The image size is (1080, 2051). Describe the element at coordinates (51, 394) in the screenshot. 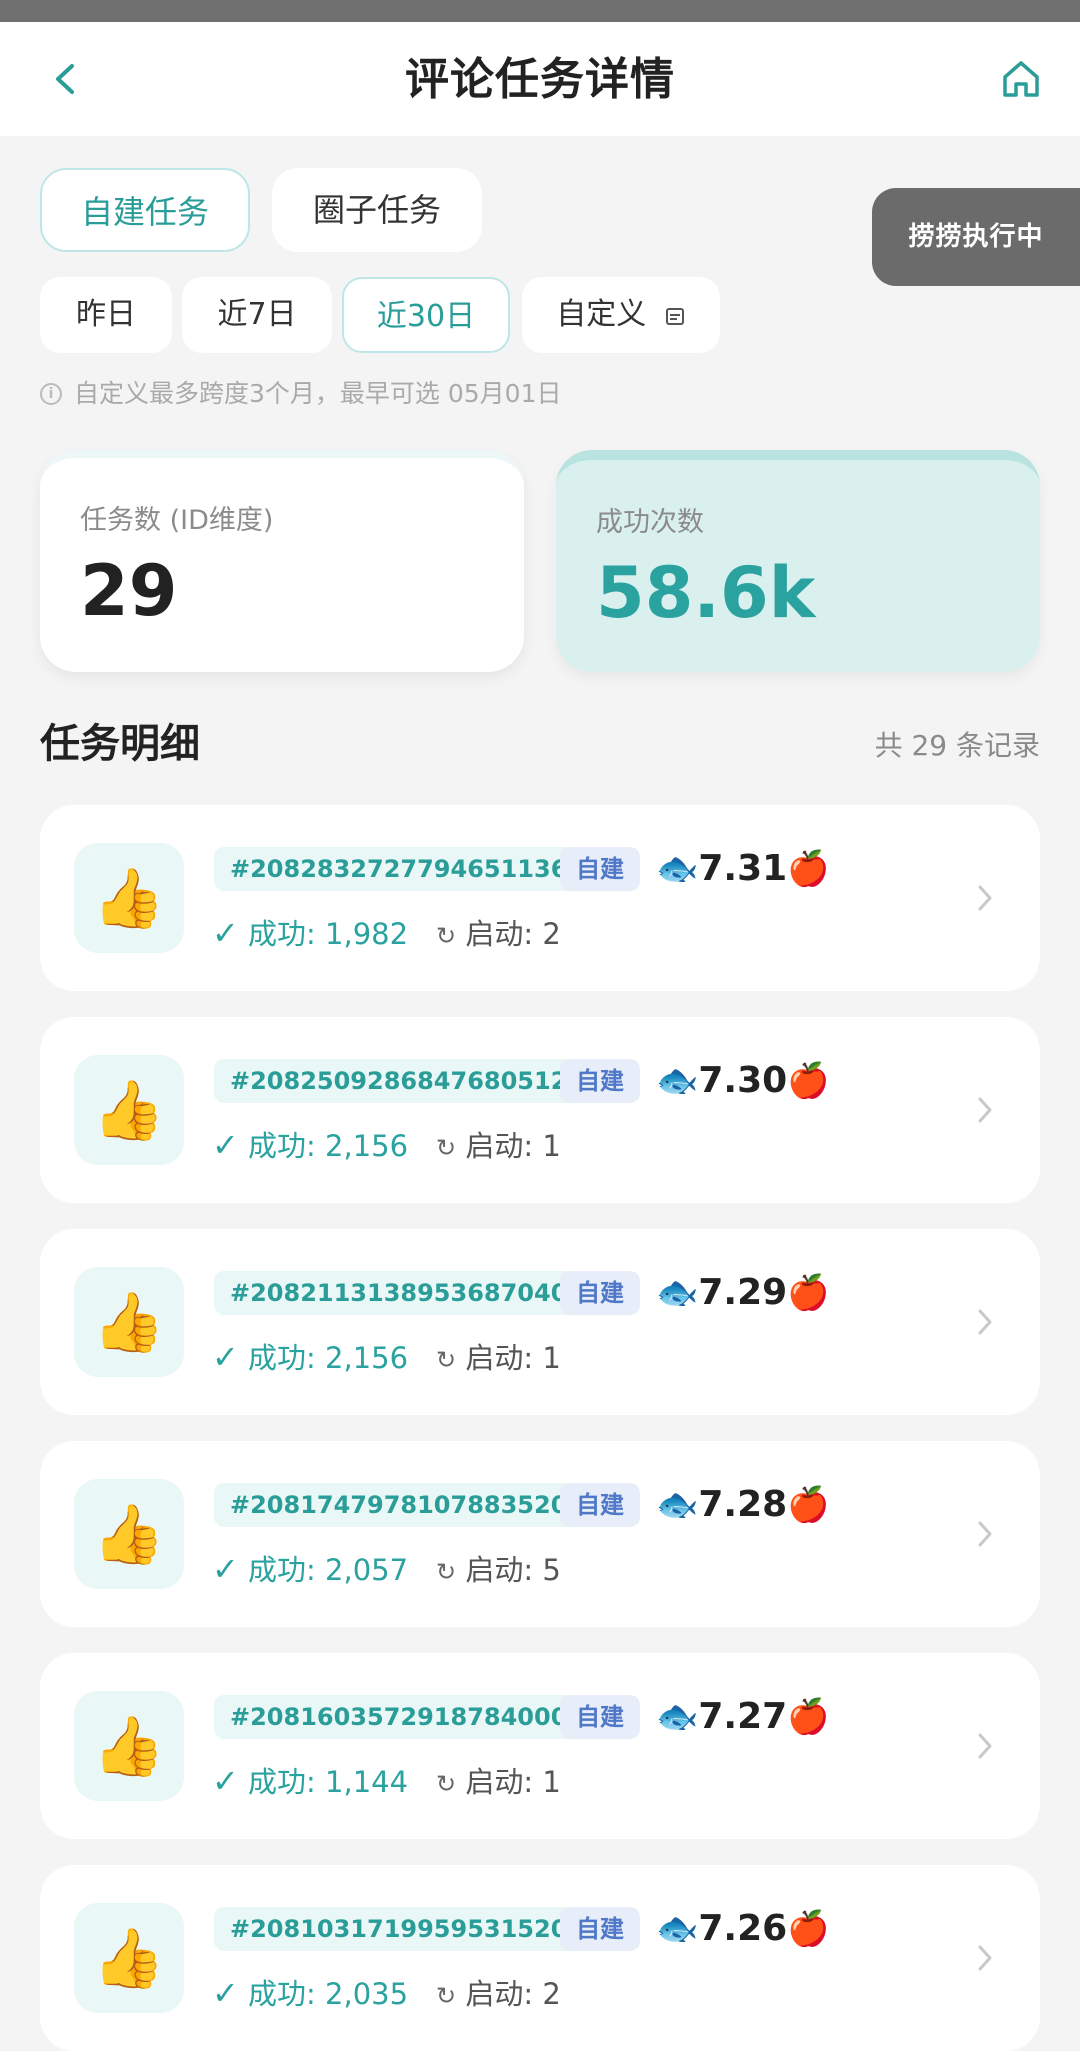

I see `info-icon: i` at that location.